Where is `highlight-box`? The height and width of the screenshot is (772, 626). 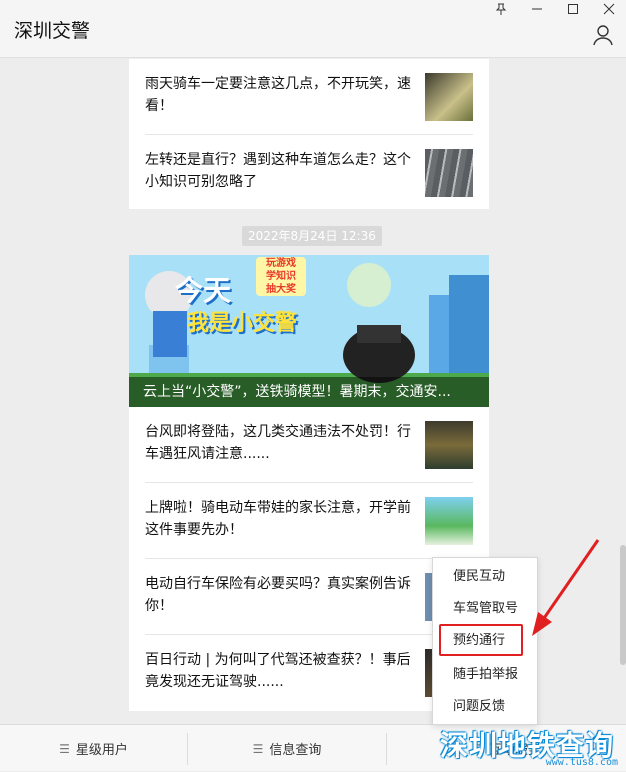
highlight-box is located at coordinates (481, 640).